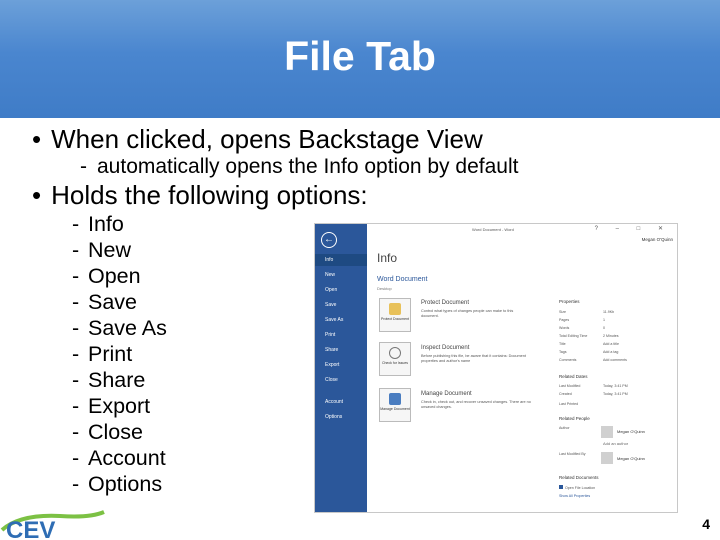 The image size is (720, 540). I want to click on sidebar-item-export: Export, so click(341, 365).